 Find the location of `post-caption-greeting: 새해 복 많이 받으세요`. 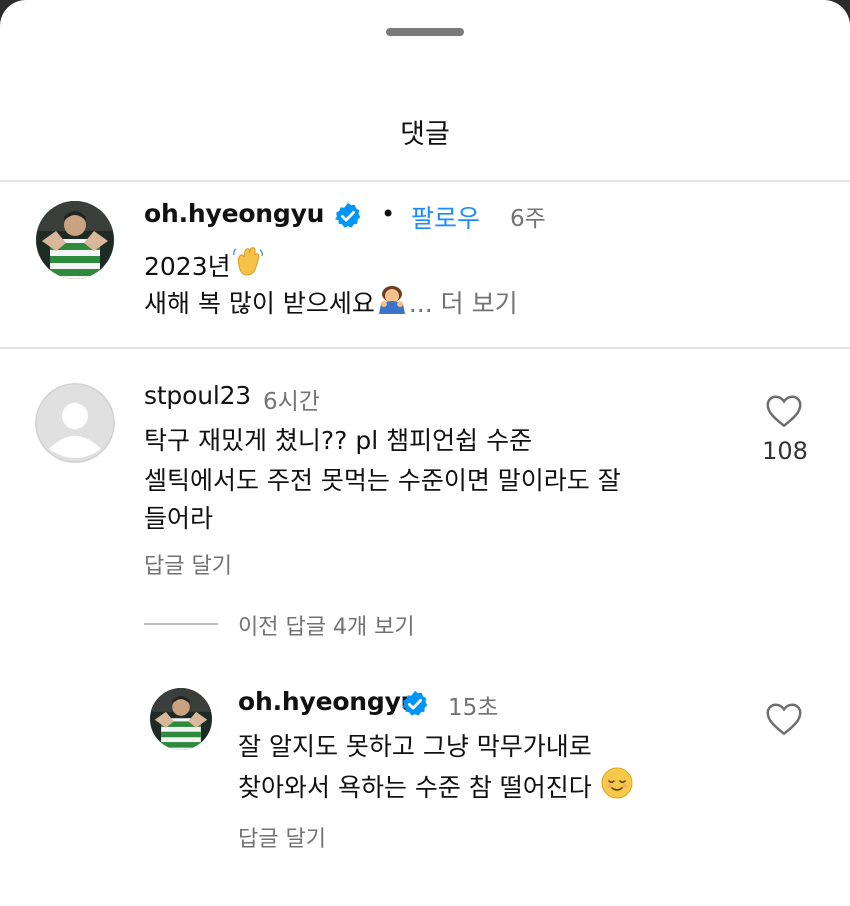

post-caption-greeting: 새해 복 많이 받으세요 is located at coordinates (259, 303).